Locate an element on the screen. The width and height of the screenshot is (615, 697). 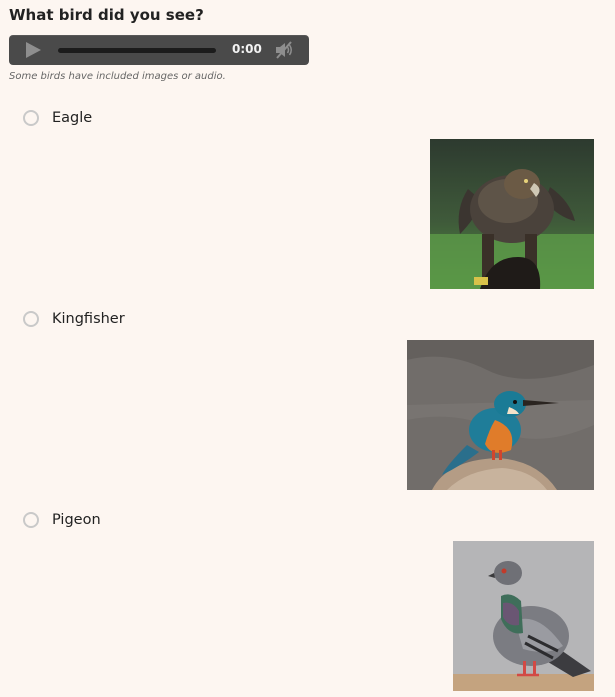
radio-kingfisher is located at coordinates (31, 319).